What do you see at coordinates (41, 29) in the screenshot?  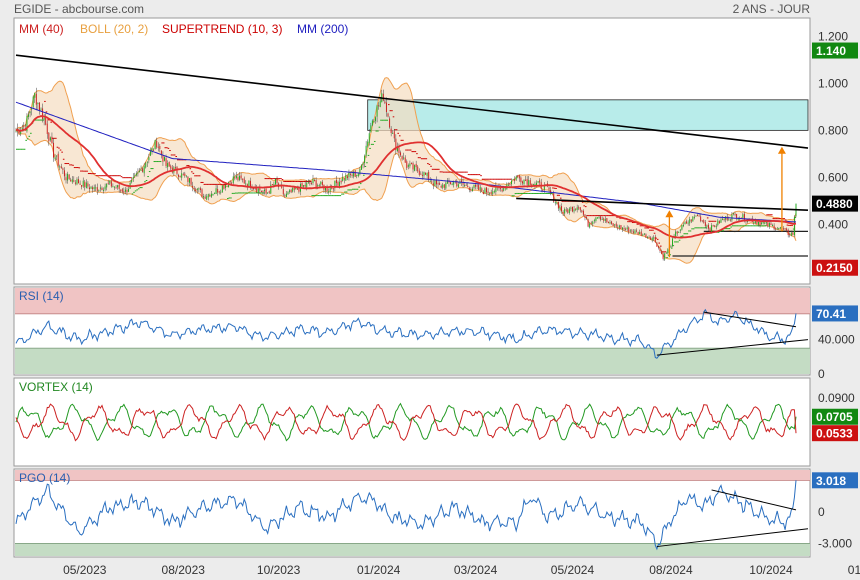 I see `legend-mm40: MM (40)` at bounding box center [41, 29].